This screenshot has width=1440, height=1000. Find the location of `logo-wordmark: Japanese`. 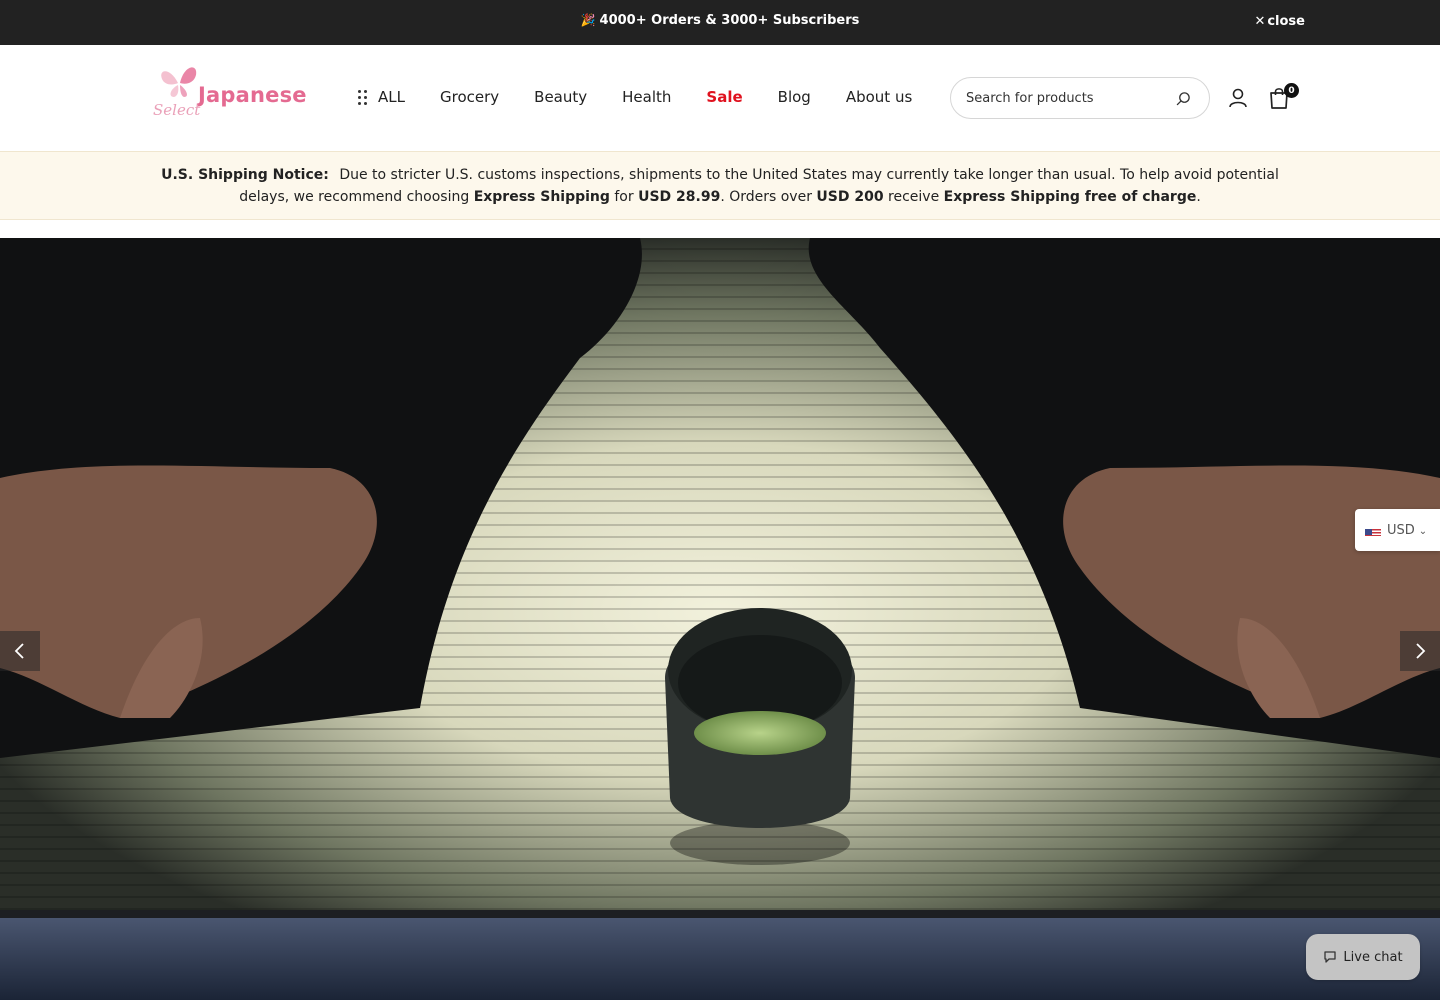

logo-wordmark: Japanese is located at coordinates (252, 95).